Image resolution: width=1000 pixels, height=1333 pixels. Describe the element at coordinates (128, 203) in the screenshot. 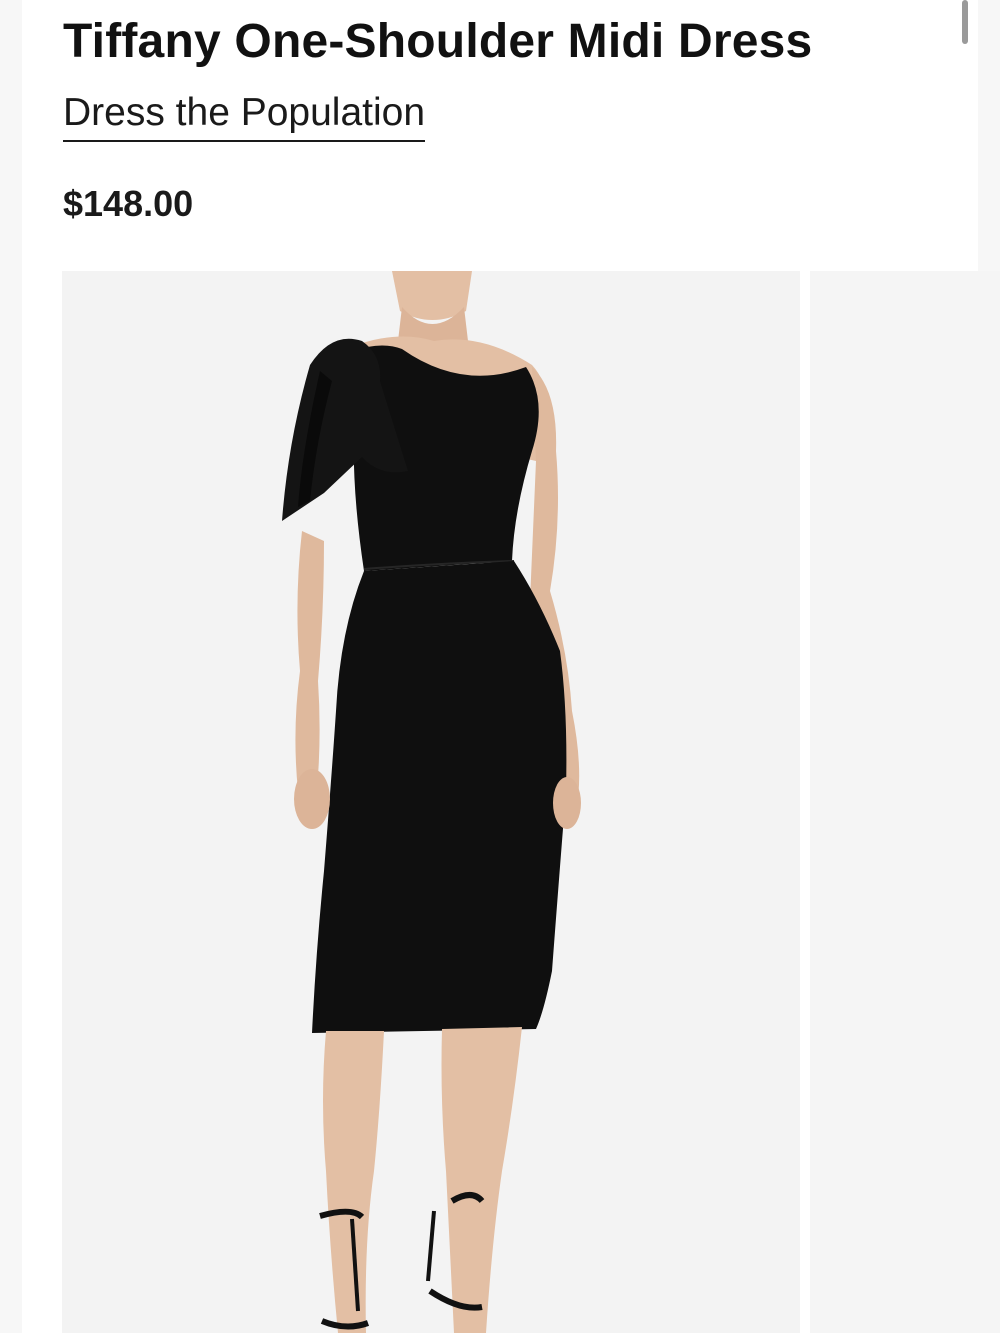

I see `product-price: $148.00` at that location.